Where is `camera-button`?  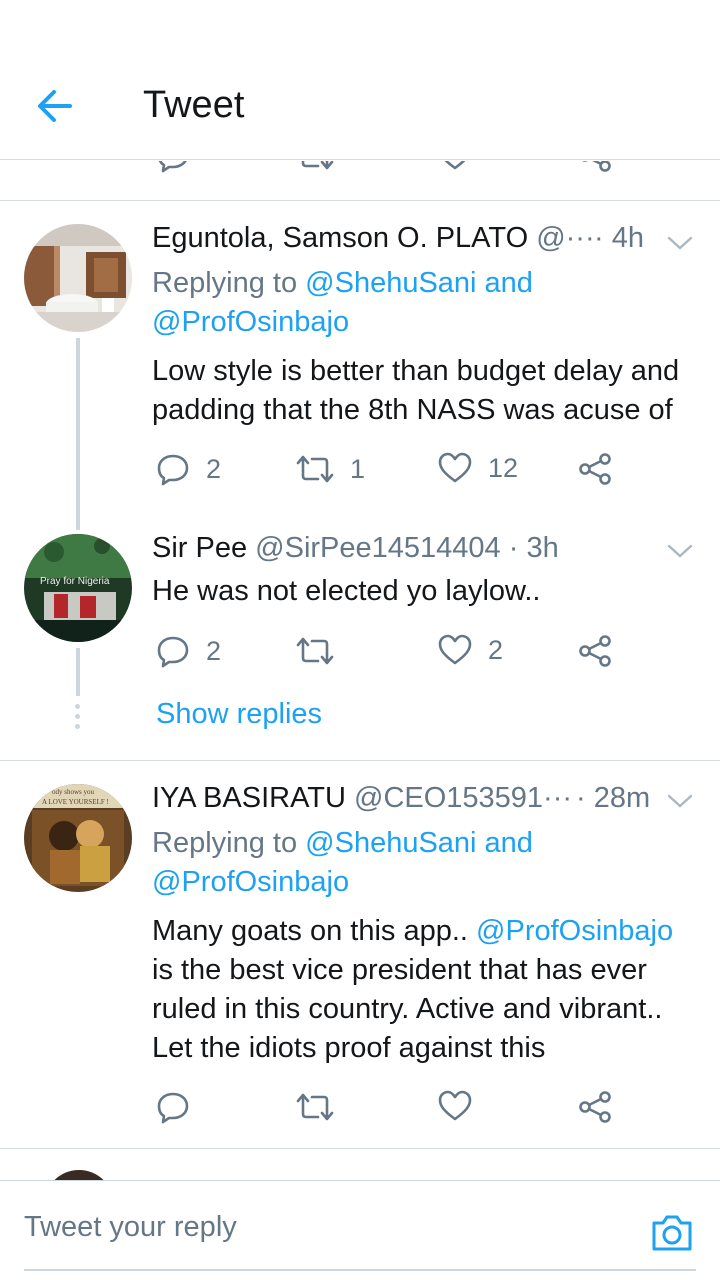 camera-button is located at coordinates (672, 1233).